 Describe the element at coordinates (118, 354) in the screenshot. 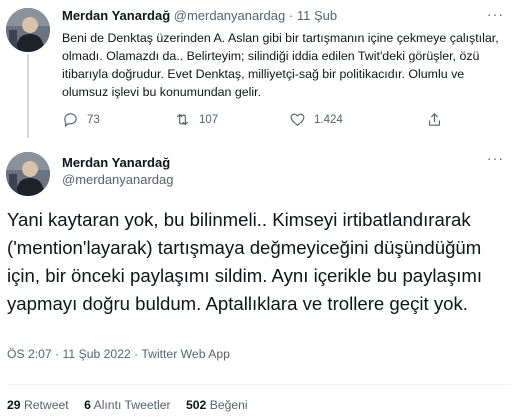

I see `tweet-meta: ÖS 2:07 · 11 Şub 2022 · Twitter Web App` at that location.